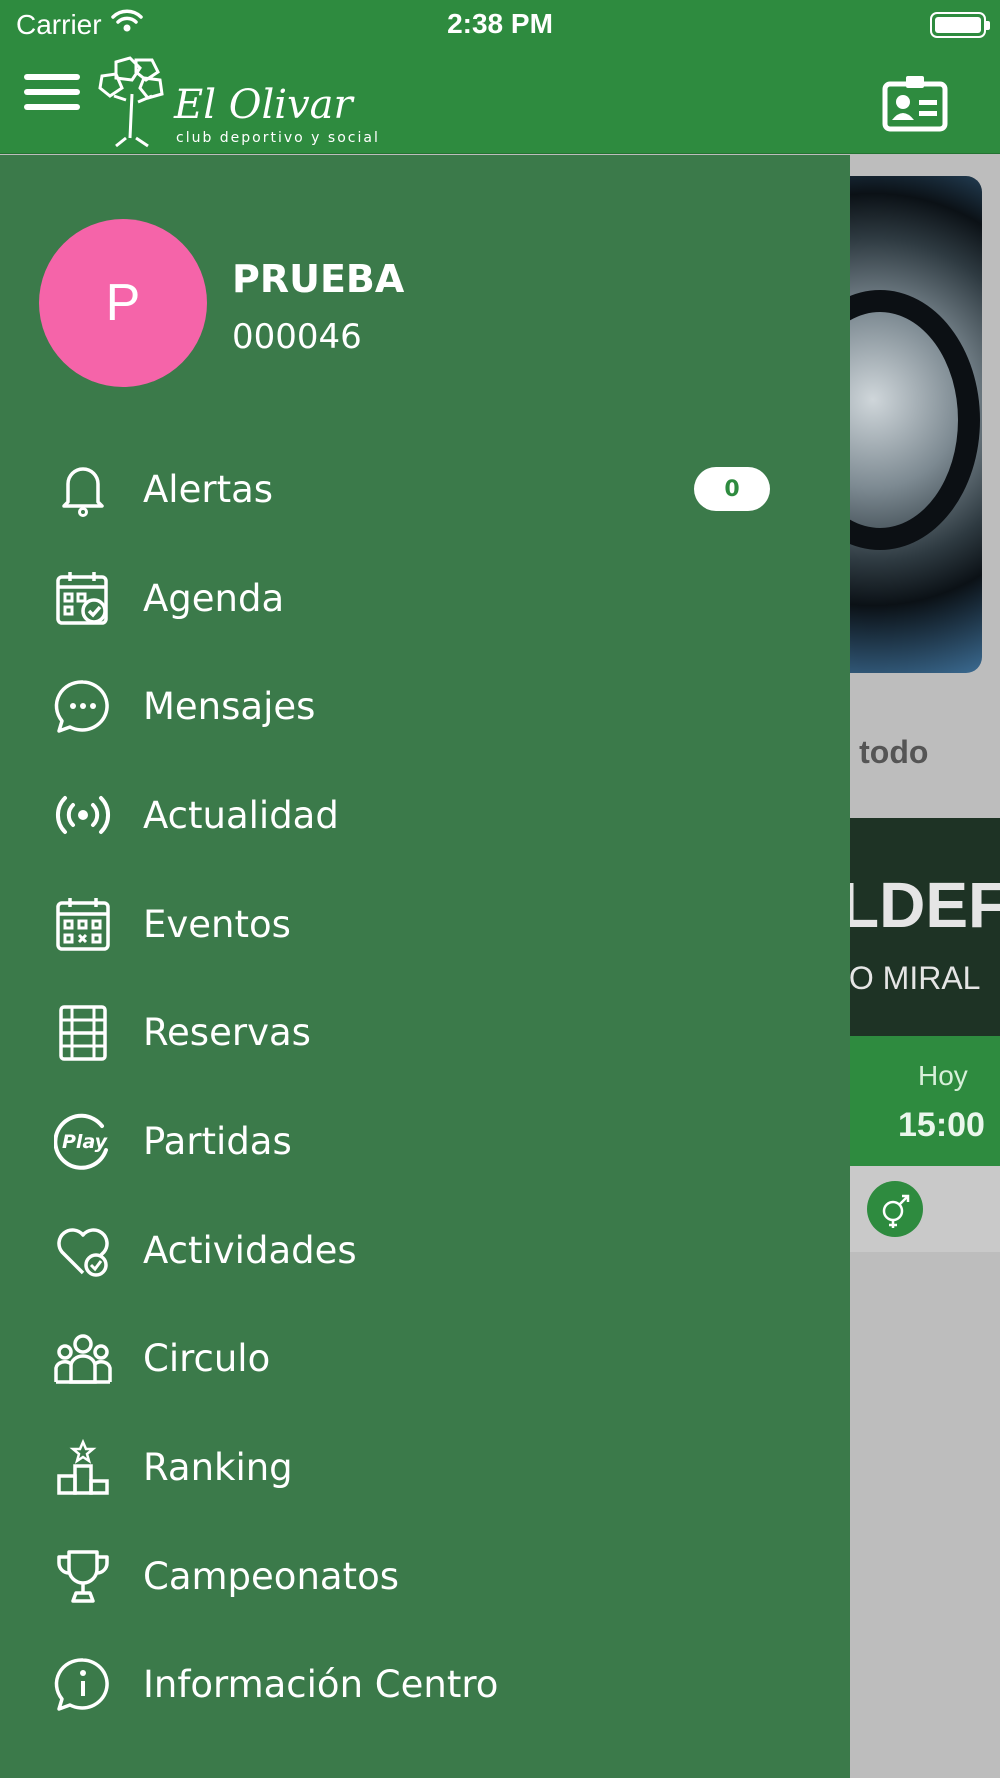 The height and width of the screenshot is (1778, 1000). What do you see at coordinates (920, 905) in the screenshot?
I see `event-banner-title: LDEF` at bounding box center [920, 905].